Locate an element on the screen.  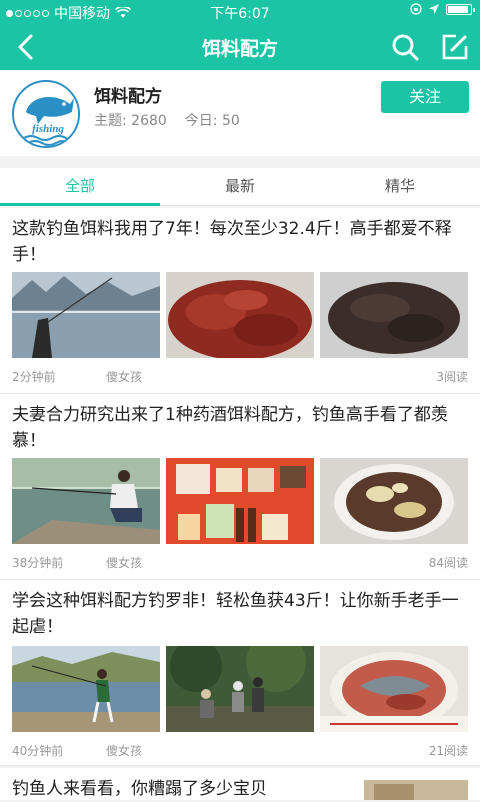
today-count: 今日: 50 is located at coordinates (212, 121).